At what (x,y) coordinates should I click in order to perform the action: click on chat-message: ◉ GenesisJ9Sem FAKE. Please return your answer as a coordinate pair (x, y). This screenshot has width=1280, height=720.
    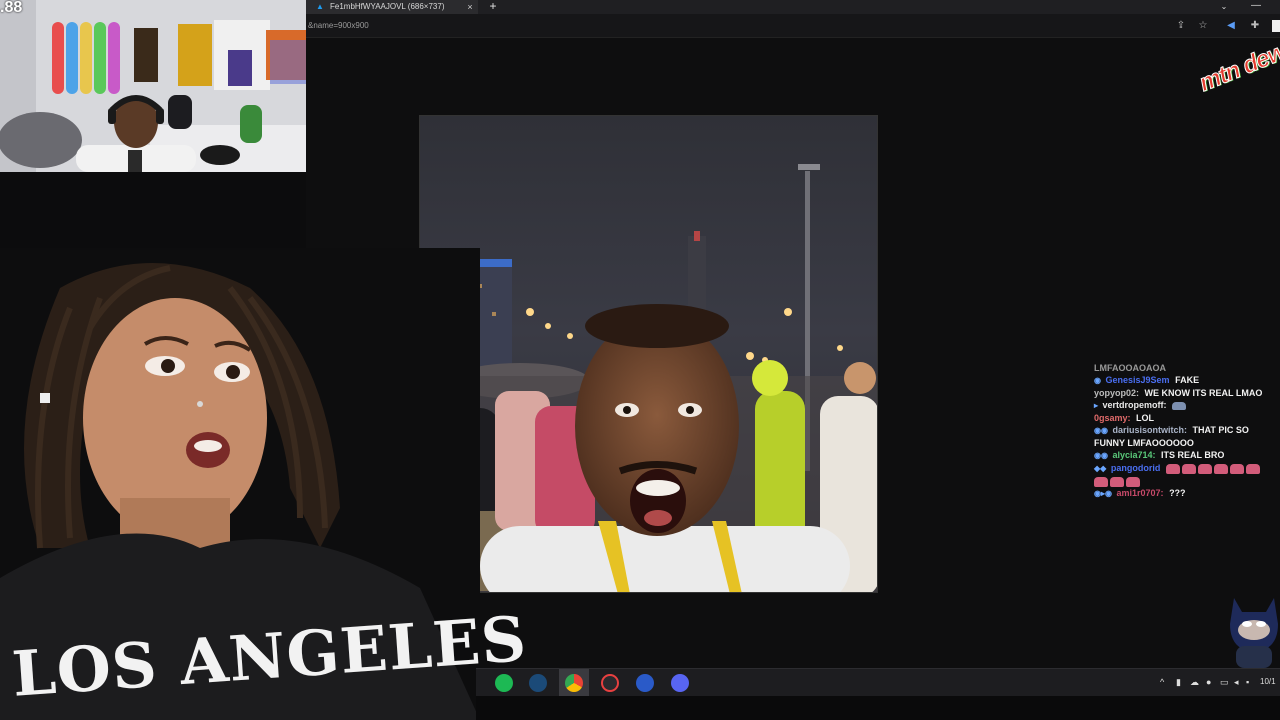
    Looking at the image, I should click on (1184, 380).